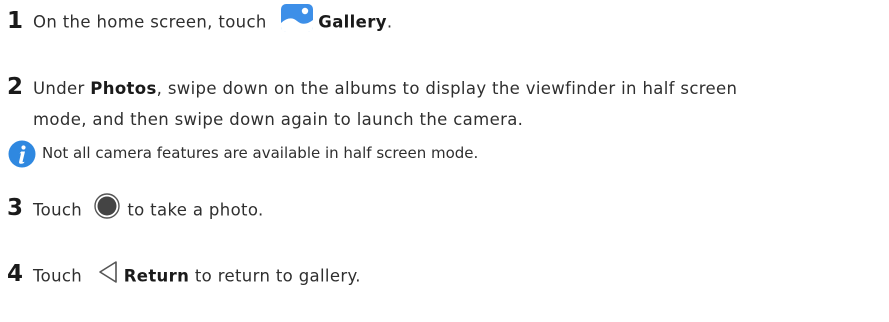  I want to click on step-text: Touch to take a photo., so click(148, 209).